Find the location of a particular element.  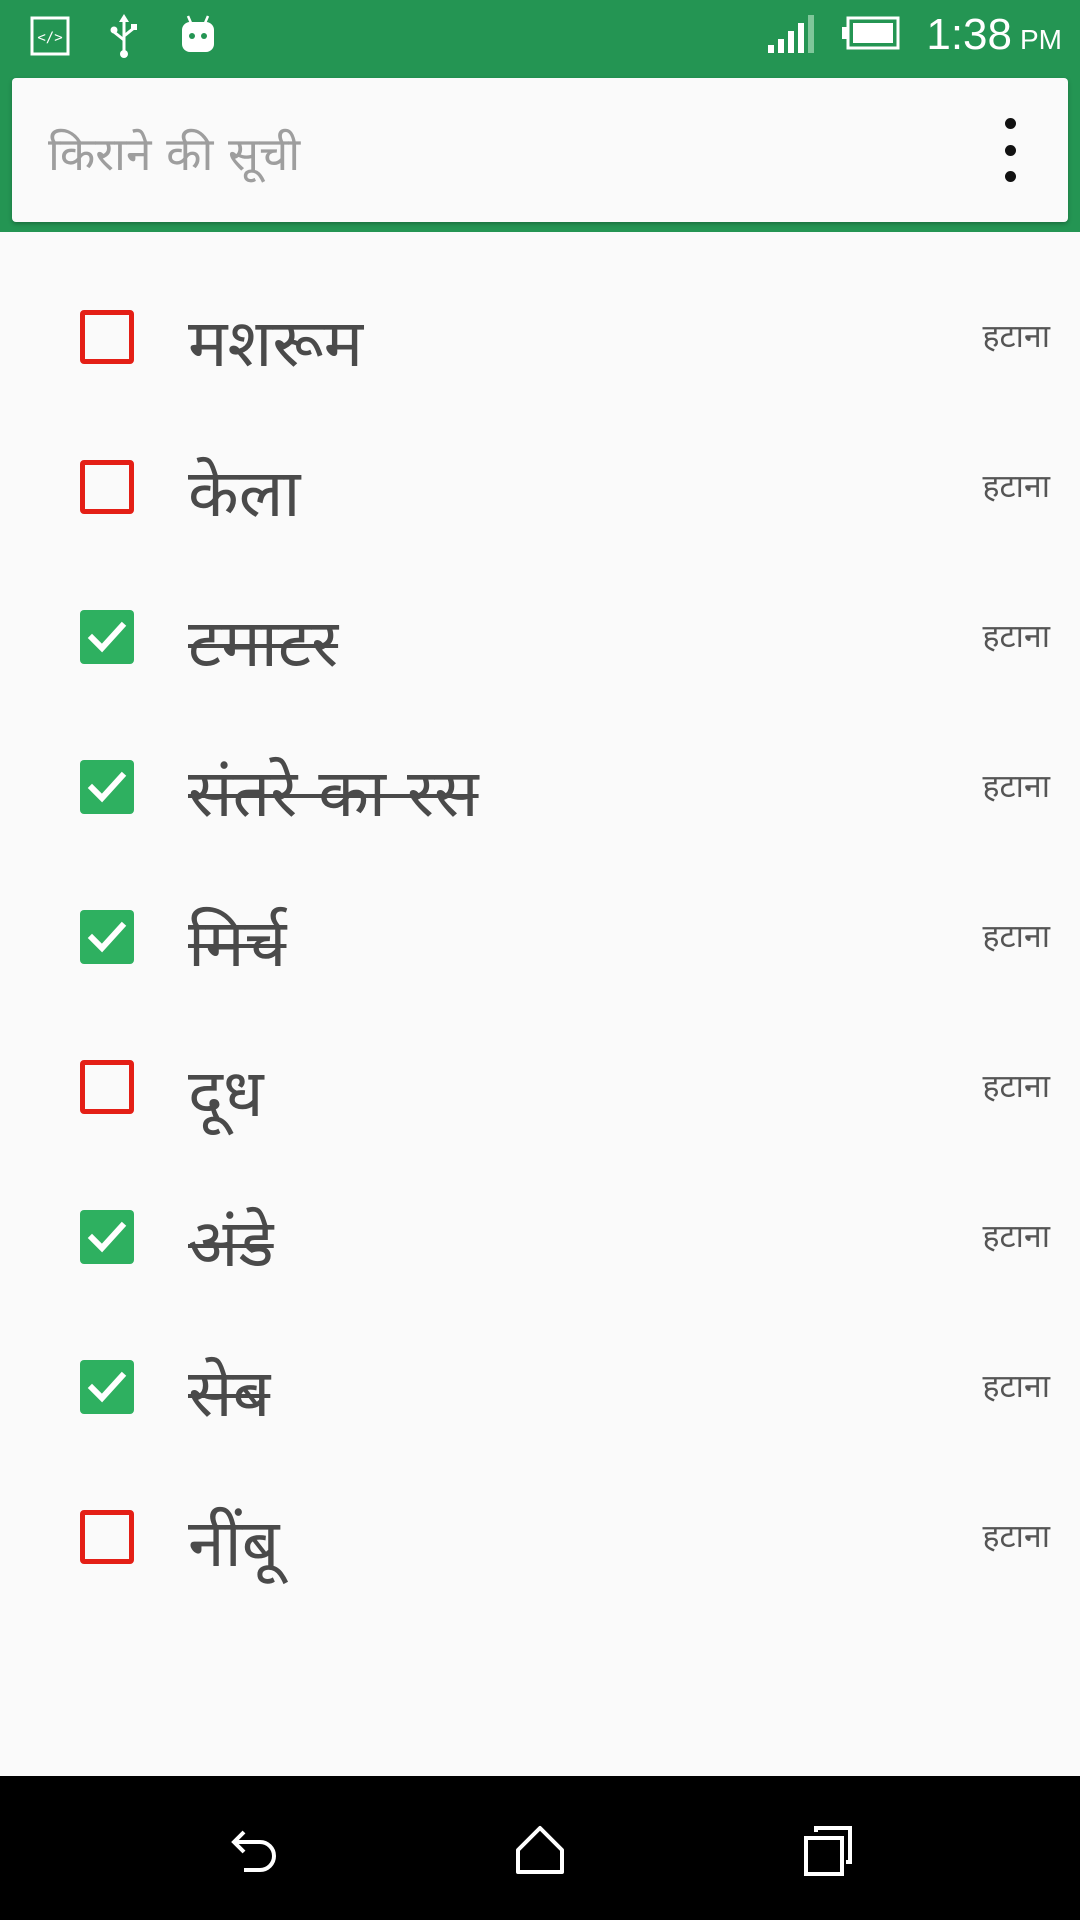

clock: 1:38 PM is located at coordinates (994, 35).